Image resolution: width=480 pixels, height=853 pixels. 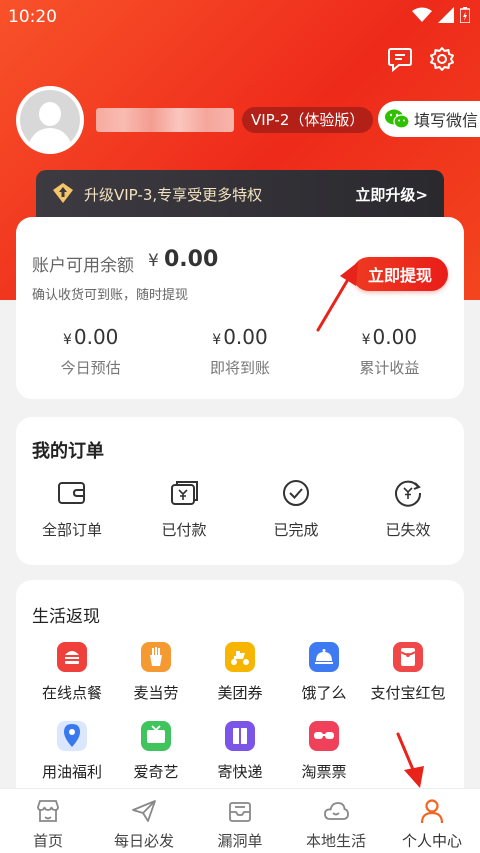 What do you see at coordinates (336, 811) in the screenshot?
I see `cloud-icon` at bounding box center [336, 811].